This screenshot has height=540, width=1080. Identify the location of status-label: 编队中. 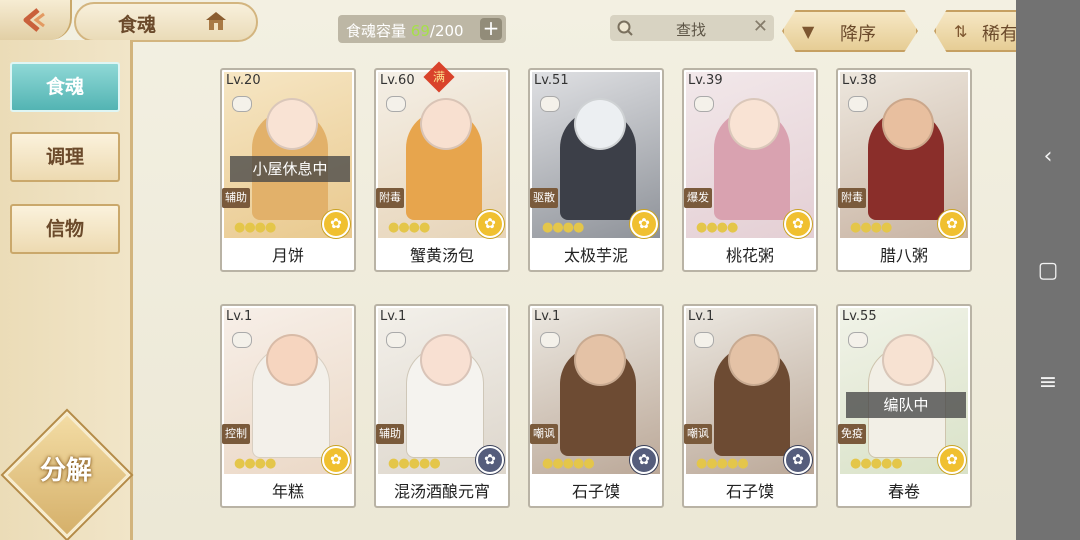
(906, 405).